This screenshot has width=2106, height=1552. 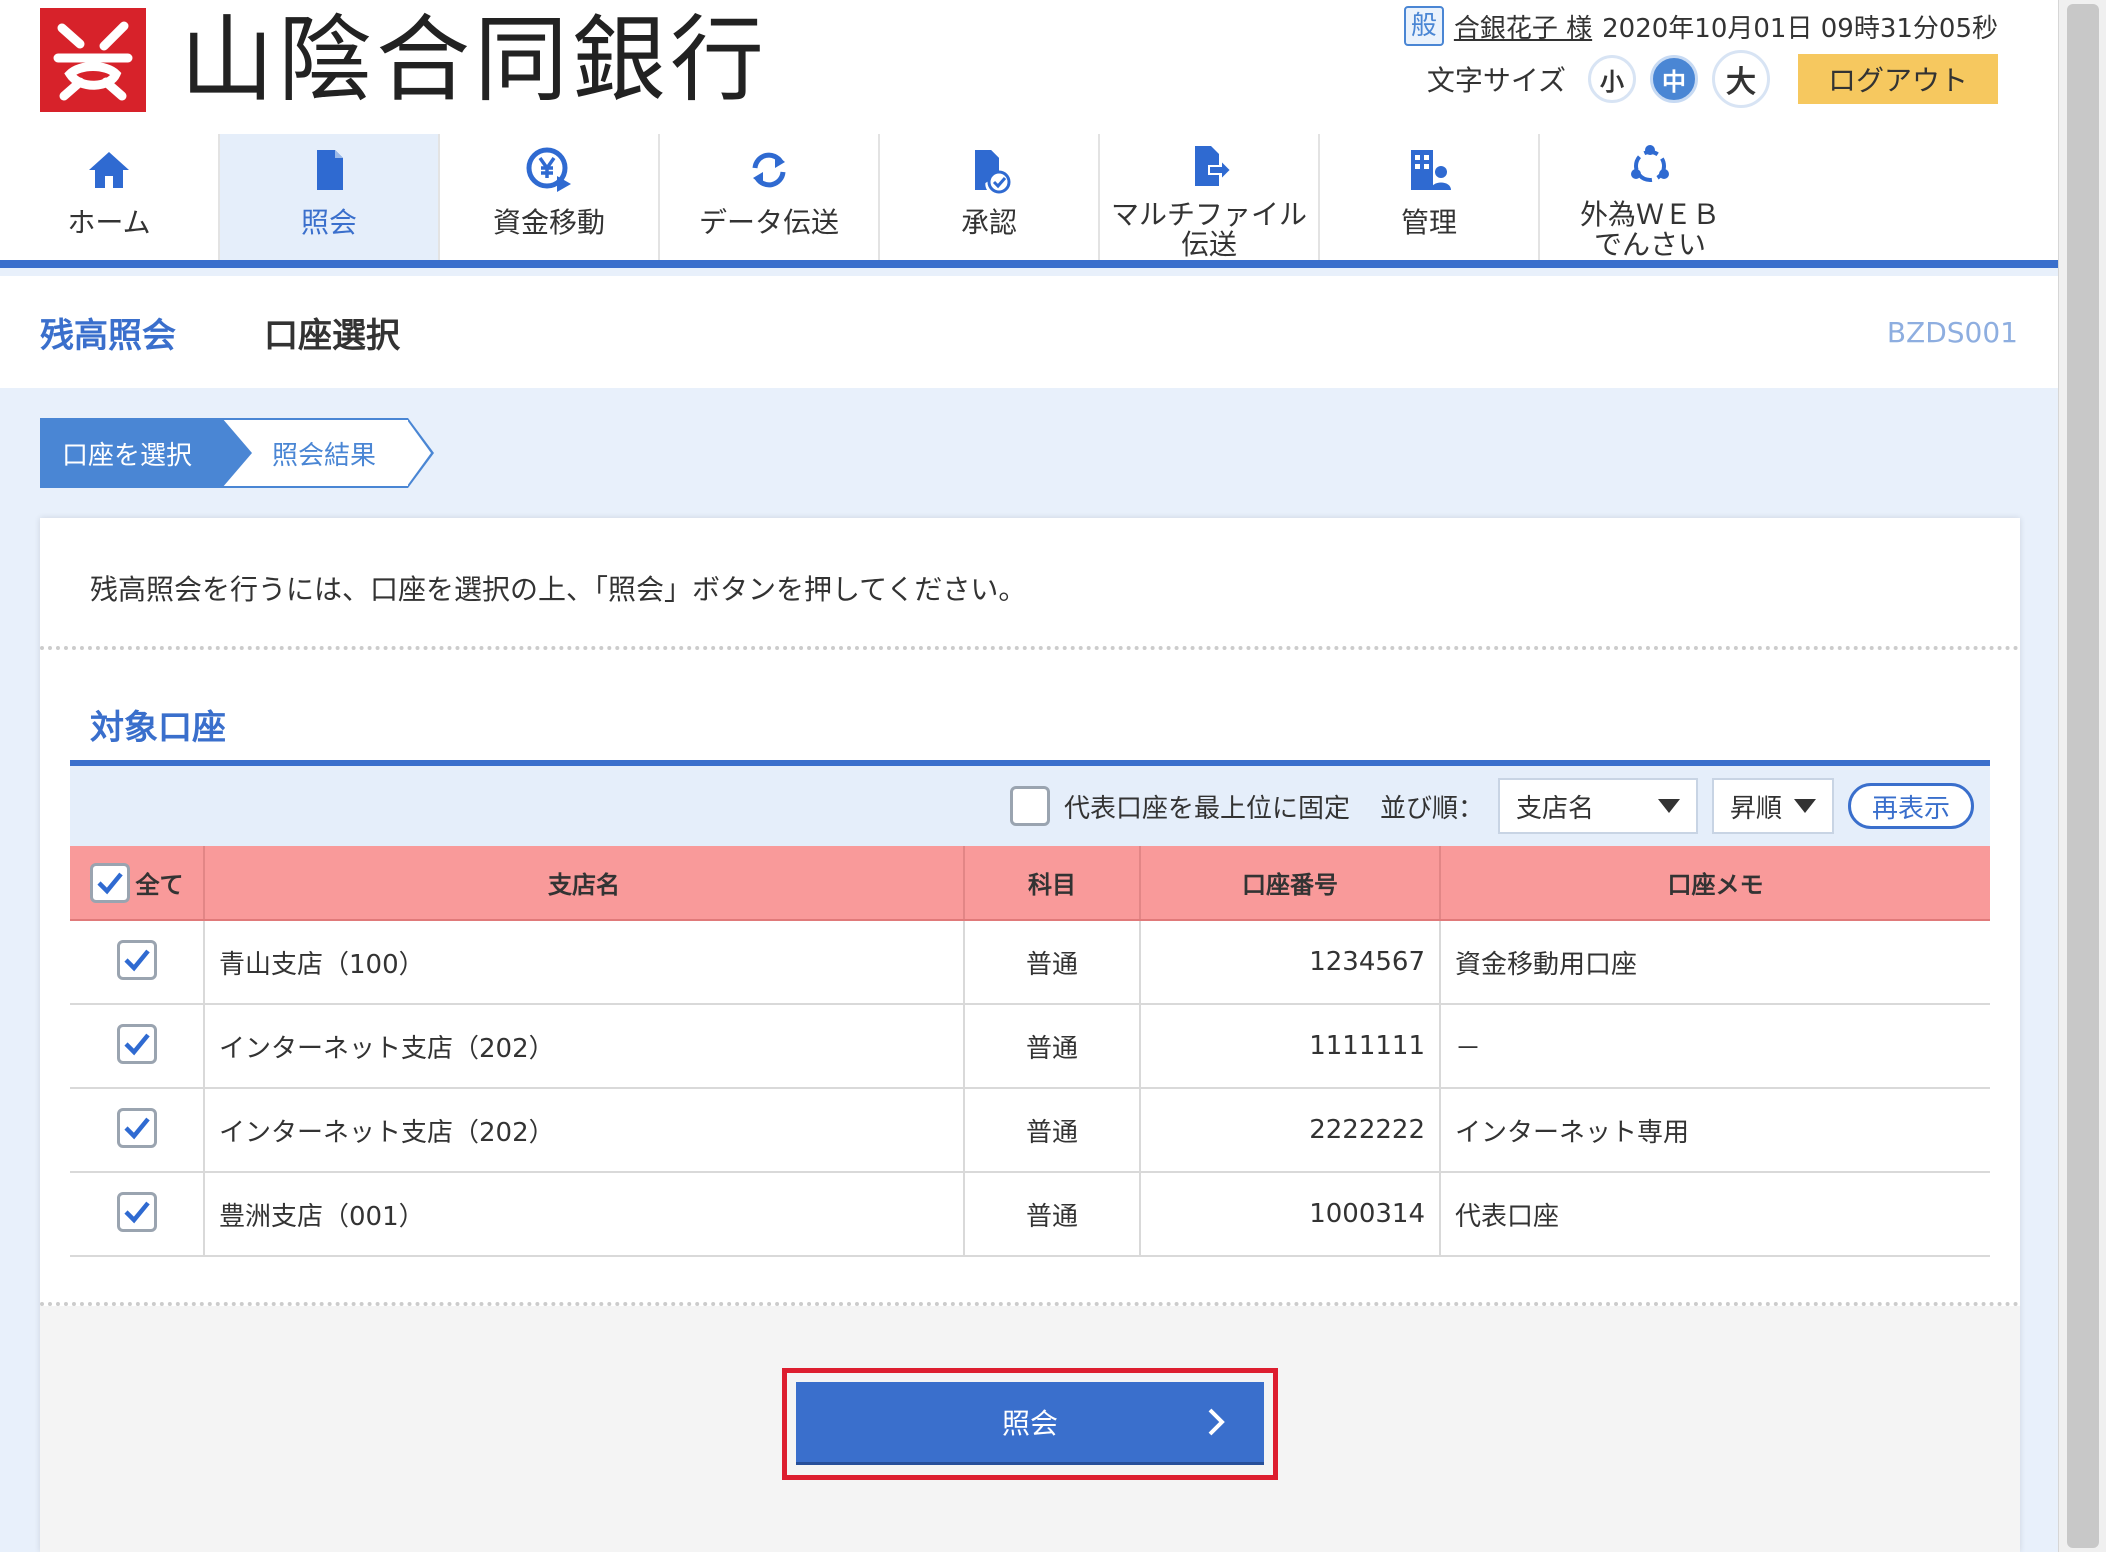 What do you see at coordinates (1898, 79) in the screenshot?
I see `logout-button: ログアウト` at bounding box center [1898, 79].